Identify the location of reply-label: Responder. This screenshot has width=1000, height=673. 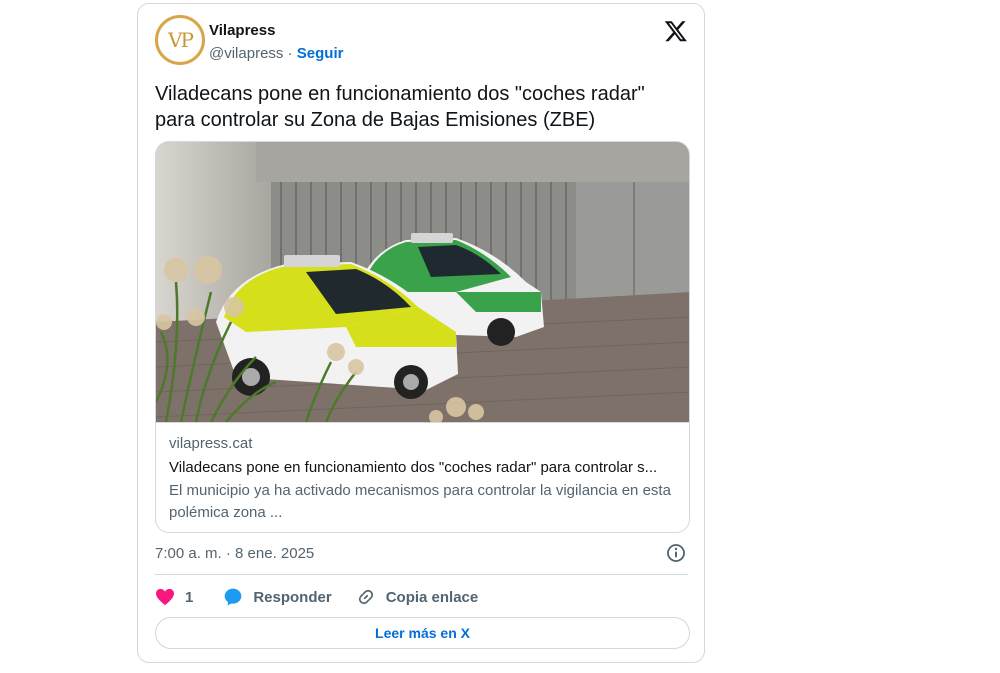
(292, 597).